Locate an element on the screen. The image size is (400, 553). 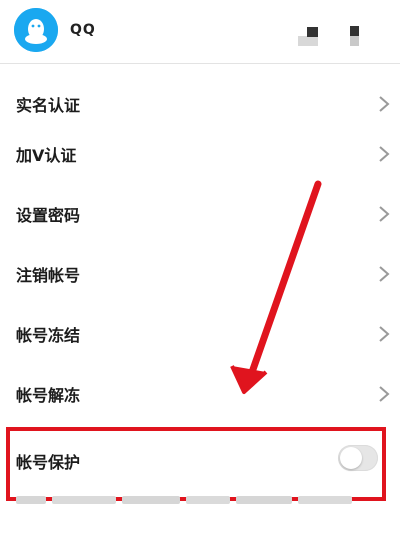
qq-logo-icon is located at coordinates (36, 30).